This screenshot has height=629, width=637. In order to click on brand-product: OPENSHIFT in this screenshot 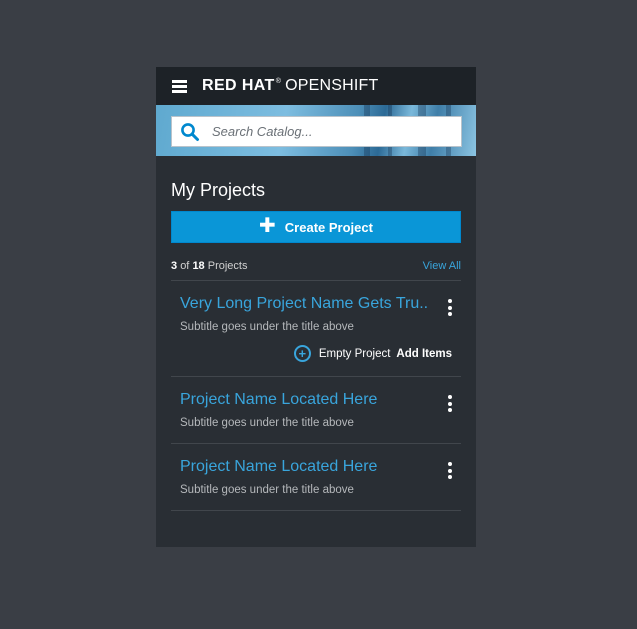, I will do `click(332, 85)`.